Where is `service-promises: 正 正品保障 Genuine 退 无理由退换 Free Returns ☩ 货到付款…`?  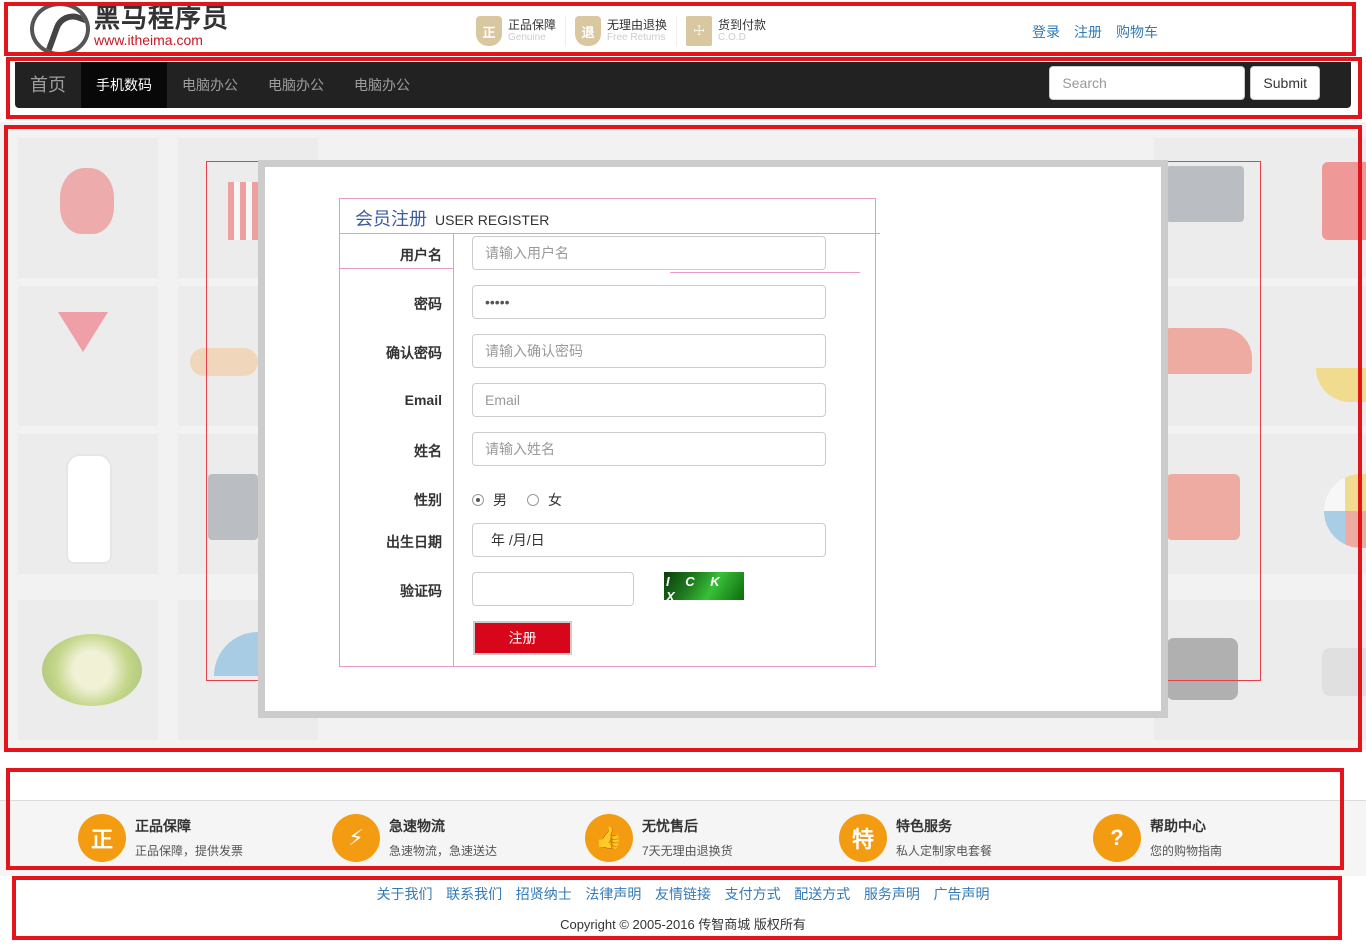 service-promises: 正 正品保障 Genuine 退 无理由退换 Free Returns ☩ 货到付款… is located at coordinates (625, 31).